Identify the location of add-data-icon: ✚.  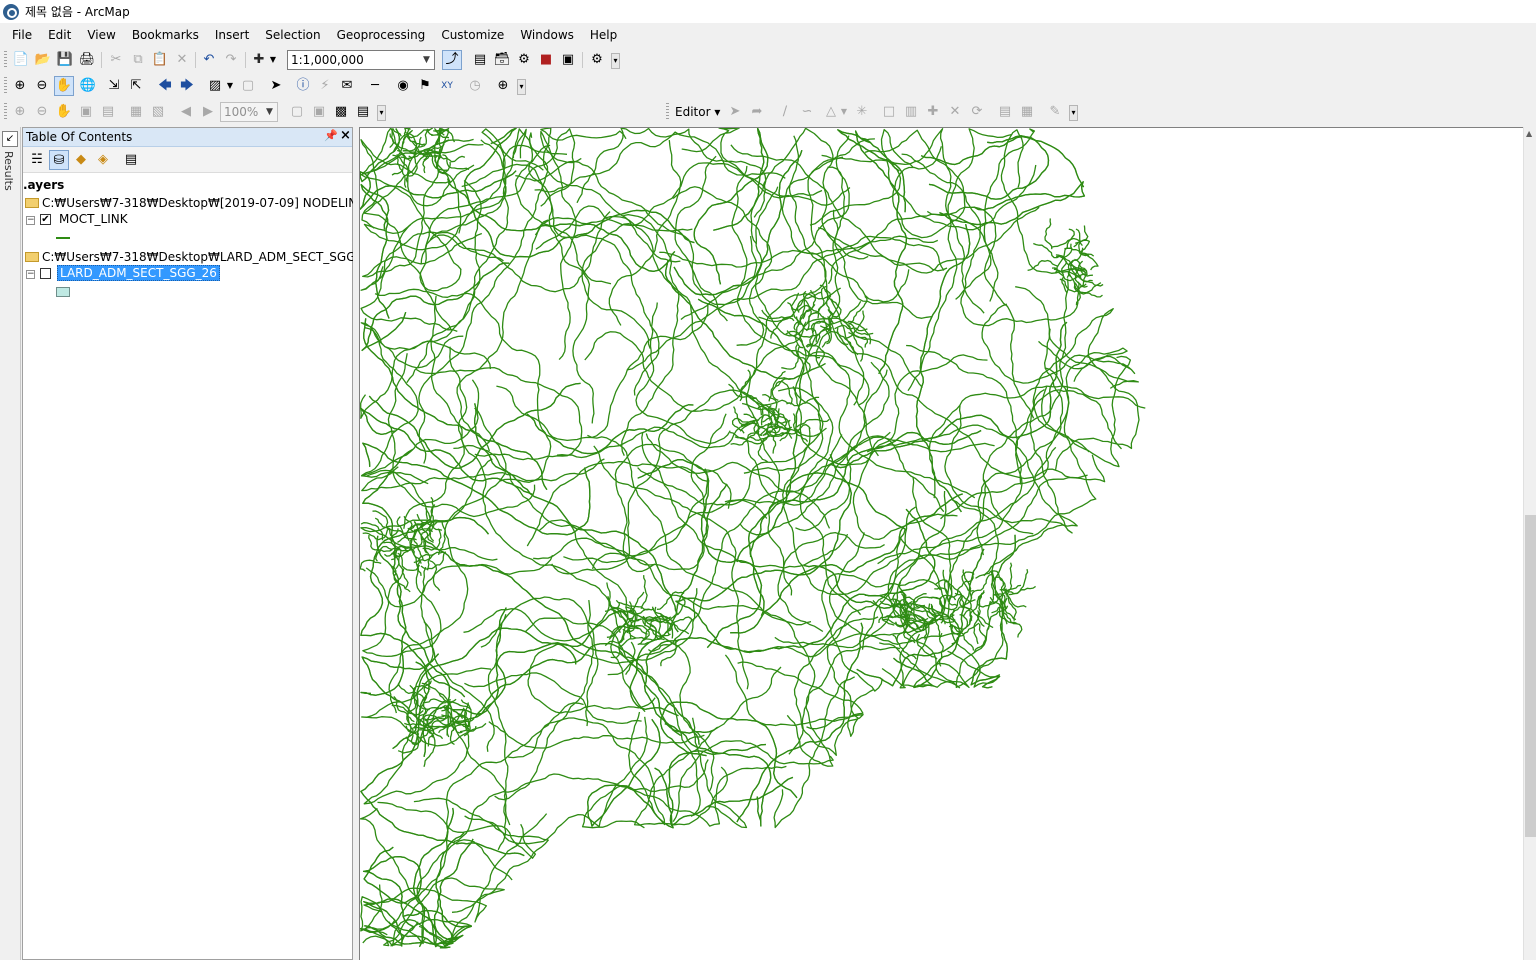
(259, 60).